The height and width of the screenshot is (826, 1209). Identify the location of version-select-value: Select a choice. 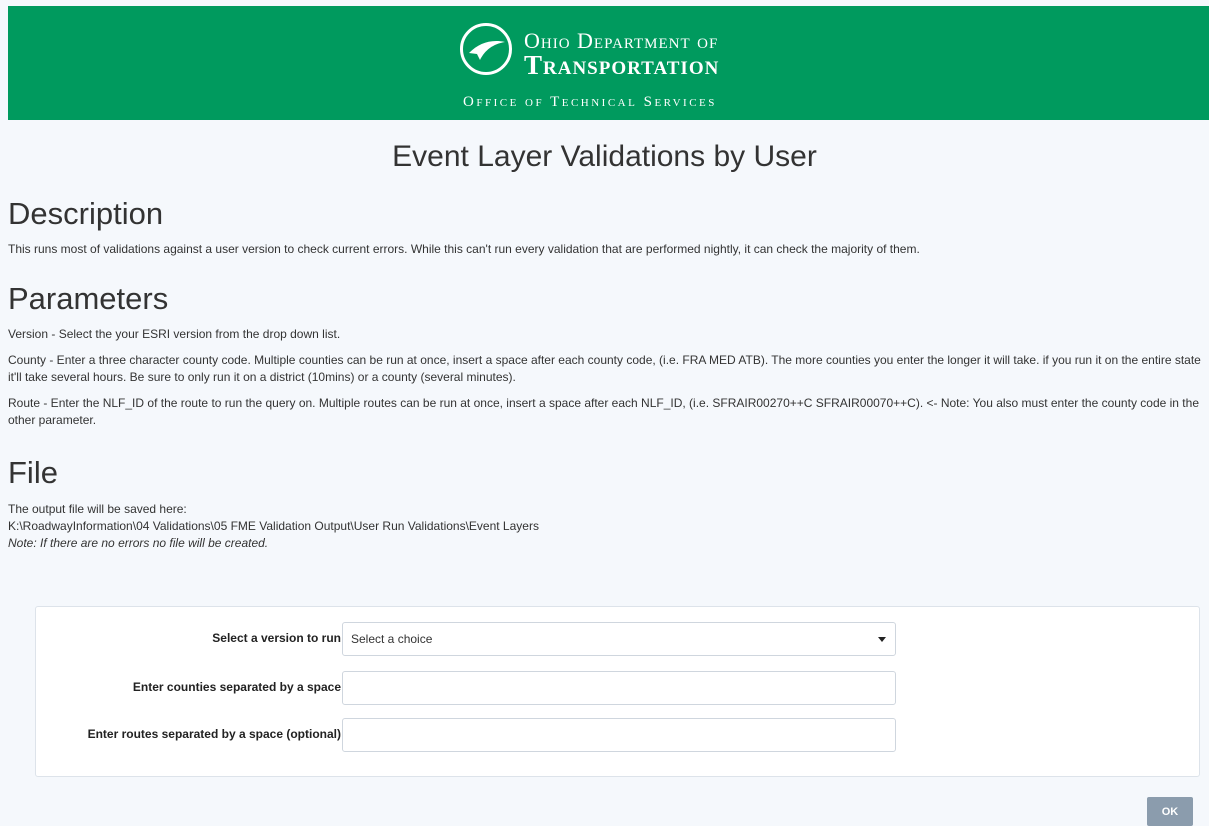
(392, 639).